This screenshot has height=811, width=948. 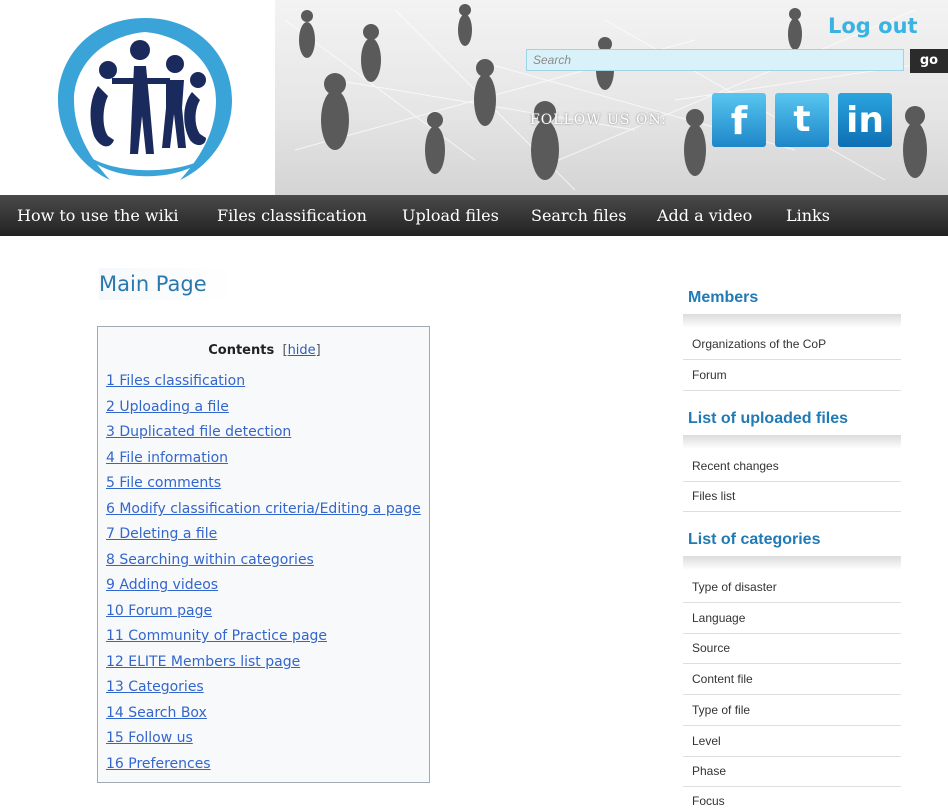 I want to click on toc-item: 15 Follow us, so click(x=149, y=738).